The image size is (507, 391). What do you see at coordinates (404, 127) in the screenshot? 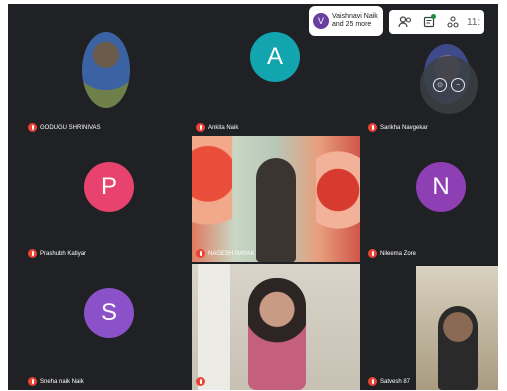
I see `participant-name: Sarikha Navgekar` at bounding box center [404, 127].